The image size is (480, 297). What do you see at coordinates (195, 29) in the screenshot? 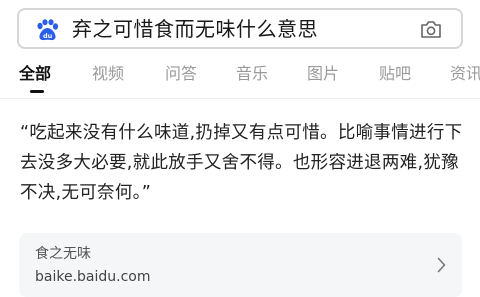
I see `search-input: 弃之可惜食而无味什么意思` at bounding box center [195, 29].